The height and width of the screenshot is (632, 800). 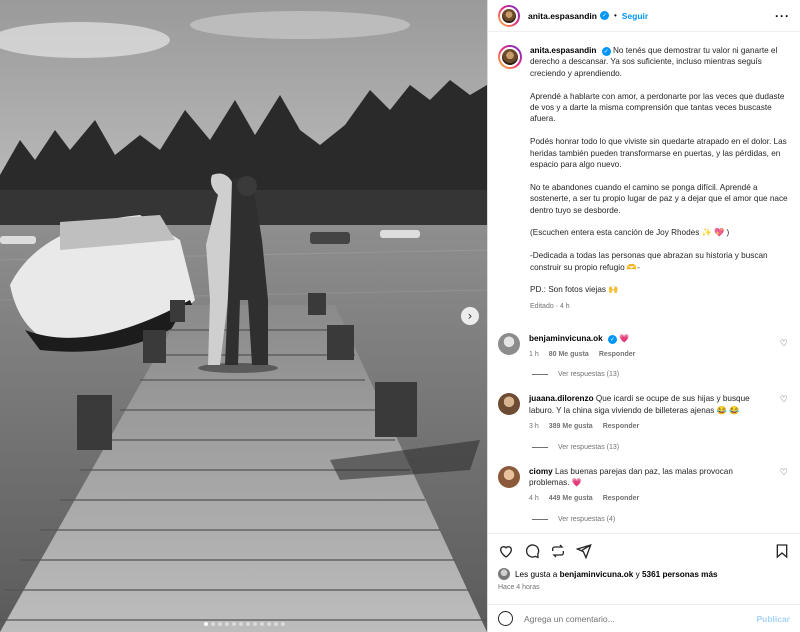 I want to click on comment-icon, so click(x=532, y=551).